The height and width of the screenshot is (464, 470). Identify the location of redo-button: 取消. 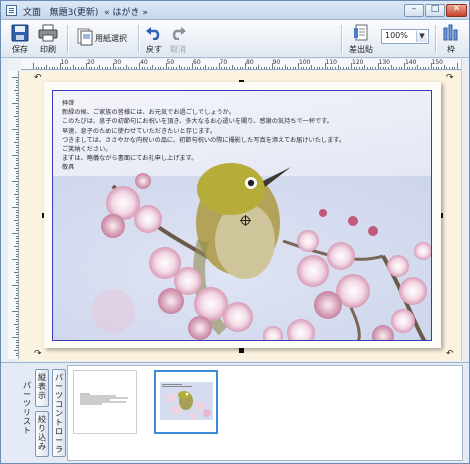
(178, 39).